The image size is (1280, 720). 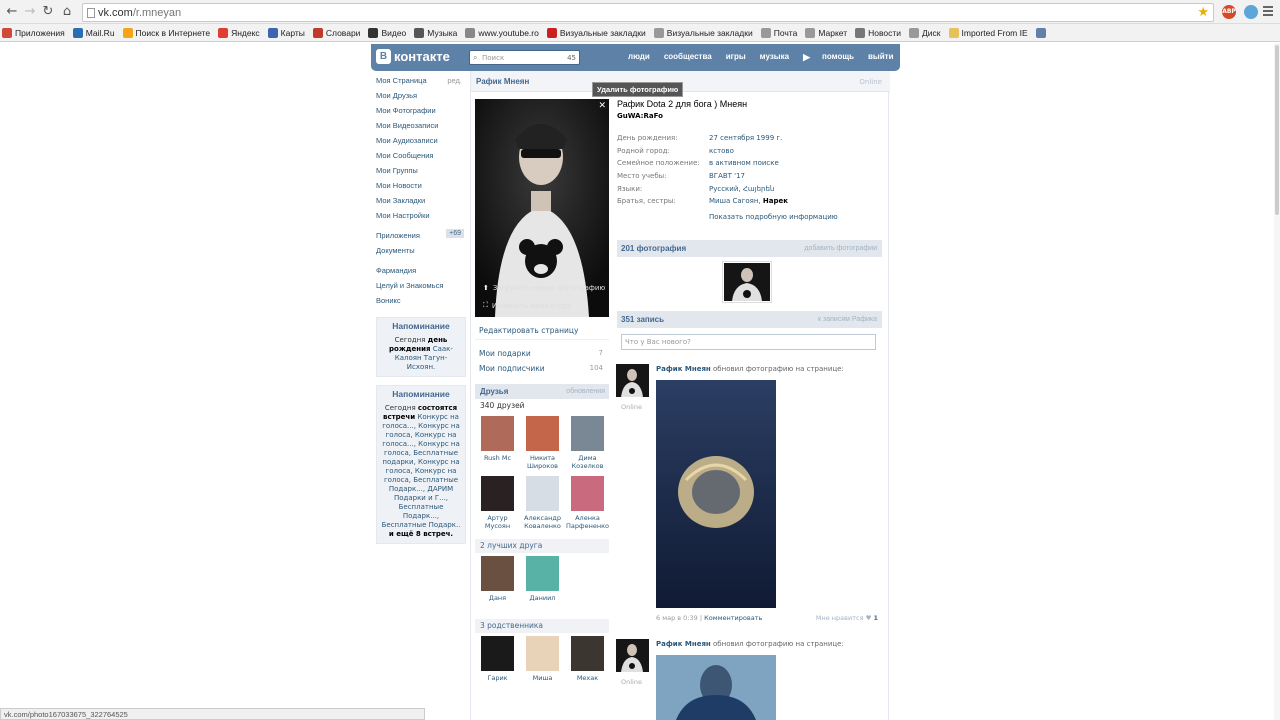 What do you see at coordinates (744, 165) in the screenshot?
I see `info-value: в активном поиске` at bounding box center [744, 165].